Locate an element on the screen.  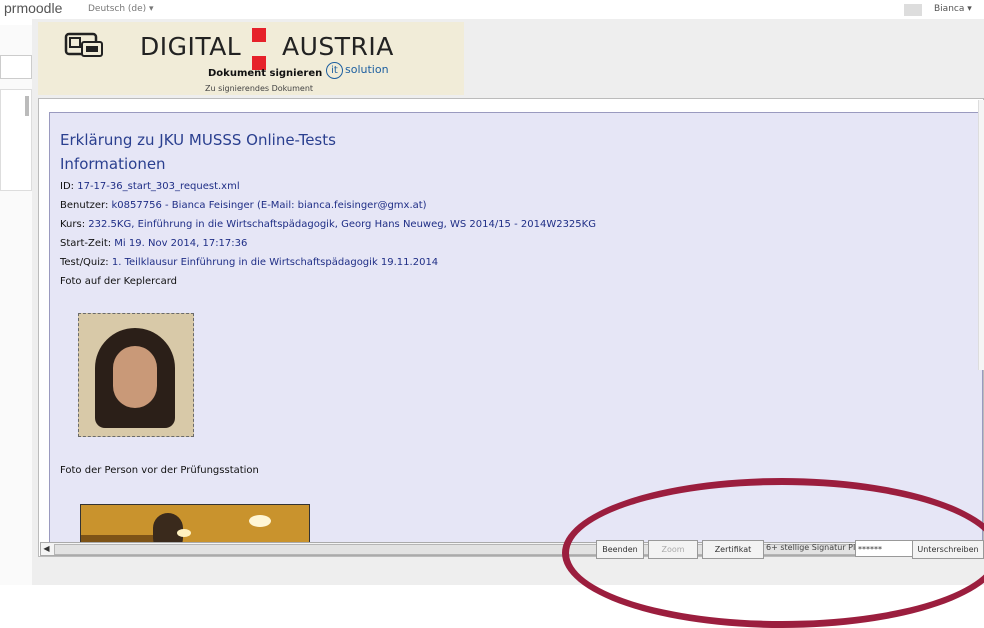
page-scrollbar is located at coordinates (981, 235).